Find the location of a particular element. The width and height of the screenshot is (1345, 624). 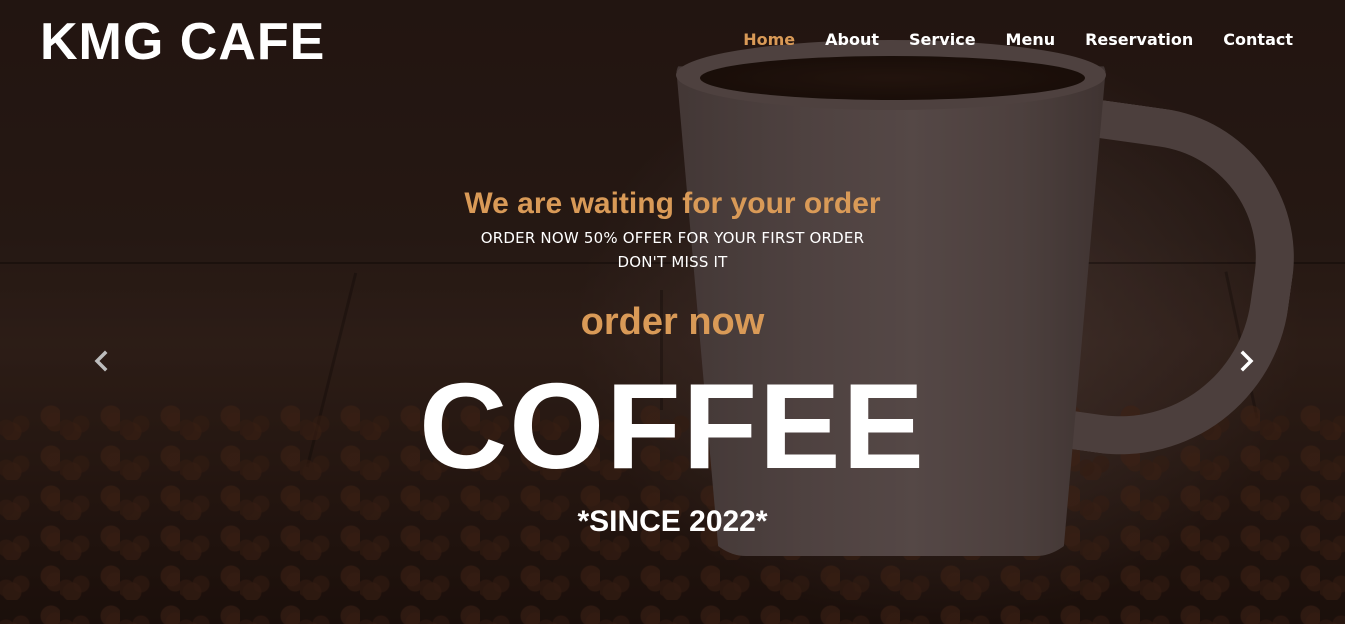

carousel-next-button is located at coordinates (1247, 361).